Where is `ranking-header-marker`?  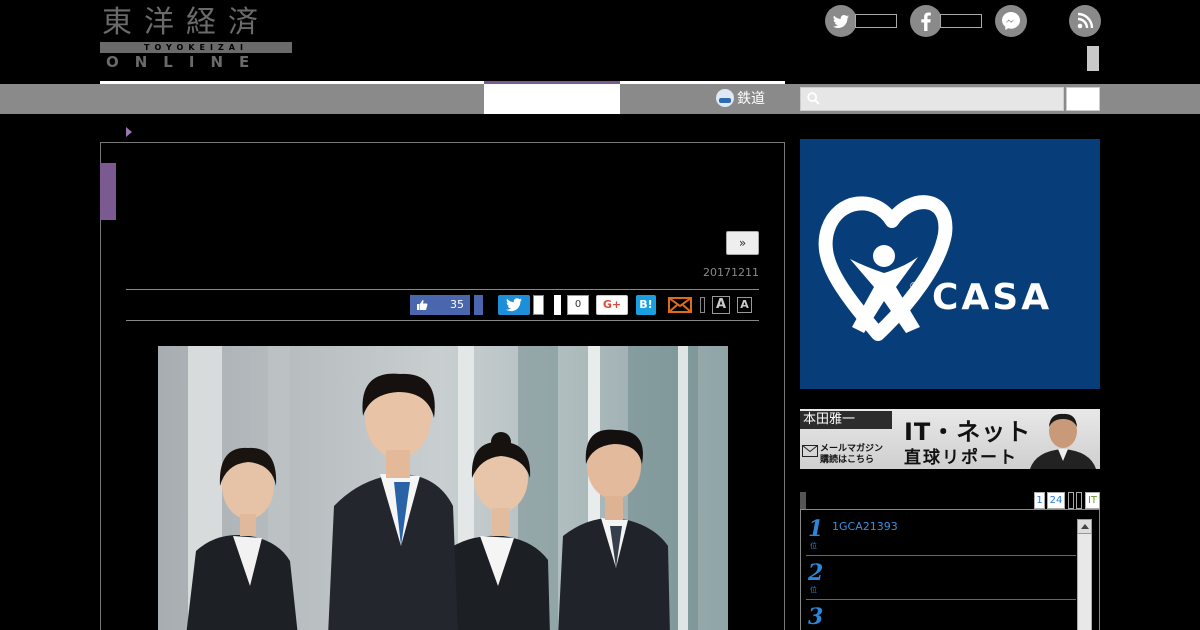
ranking-header-marker is located at coordinates (803, 501).